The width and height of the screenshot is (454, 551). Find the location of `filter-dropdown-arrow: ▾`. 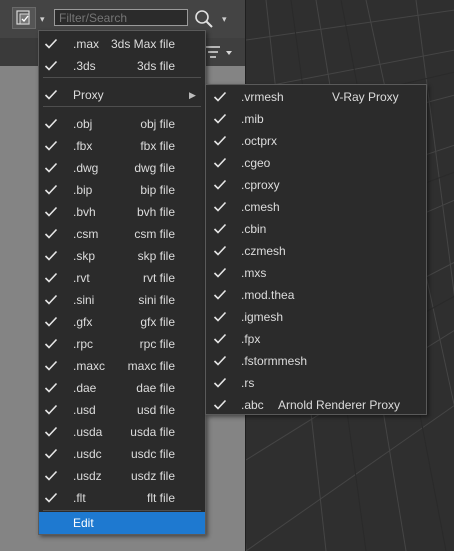

filter-dropdown-arrow: ▾ is located at coordinates (42, 19).